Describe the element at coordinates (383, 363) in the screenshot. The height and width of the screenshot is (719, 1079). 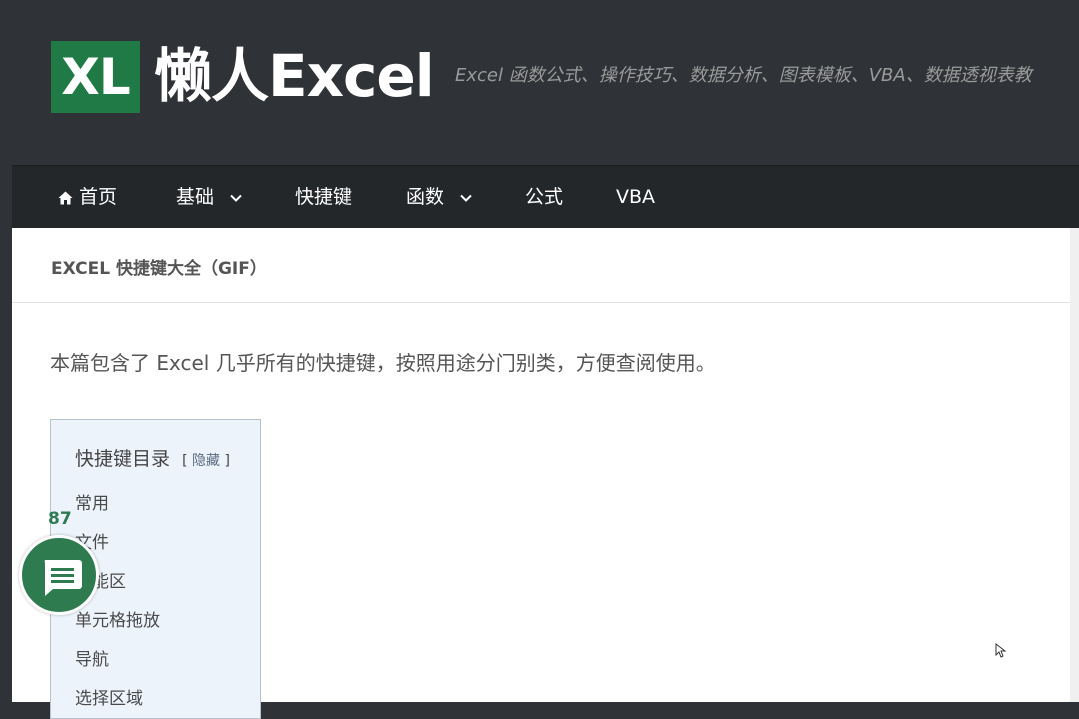
I see `article-intro: 本篇包含了 Excel 几乎所有的快捷键，按照用途分门别类，方便查阅使用。` at that location.